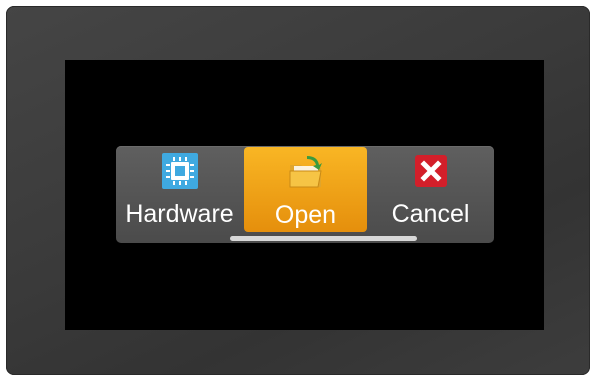 This screenshot has width=596, height=381. What do you see at coordinates (430, 214) in the screenshot?
I see `menu-item-label: Cancel` at bounding box center [430, 214].